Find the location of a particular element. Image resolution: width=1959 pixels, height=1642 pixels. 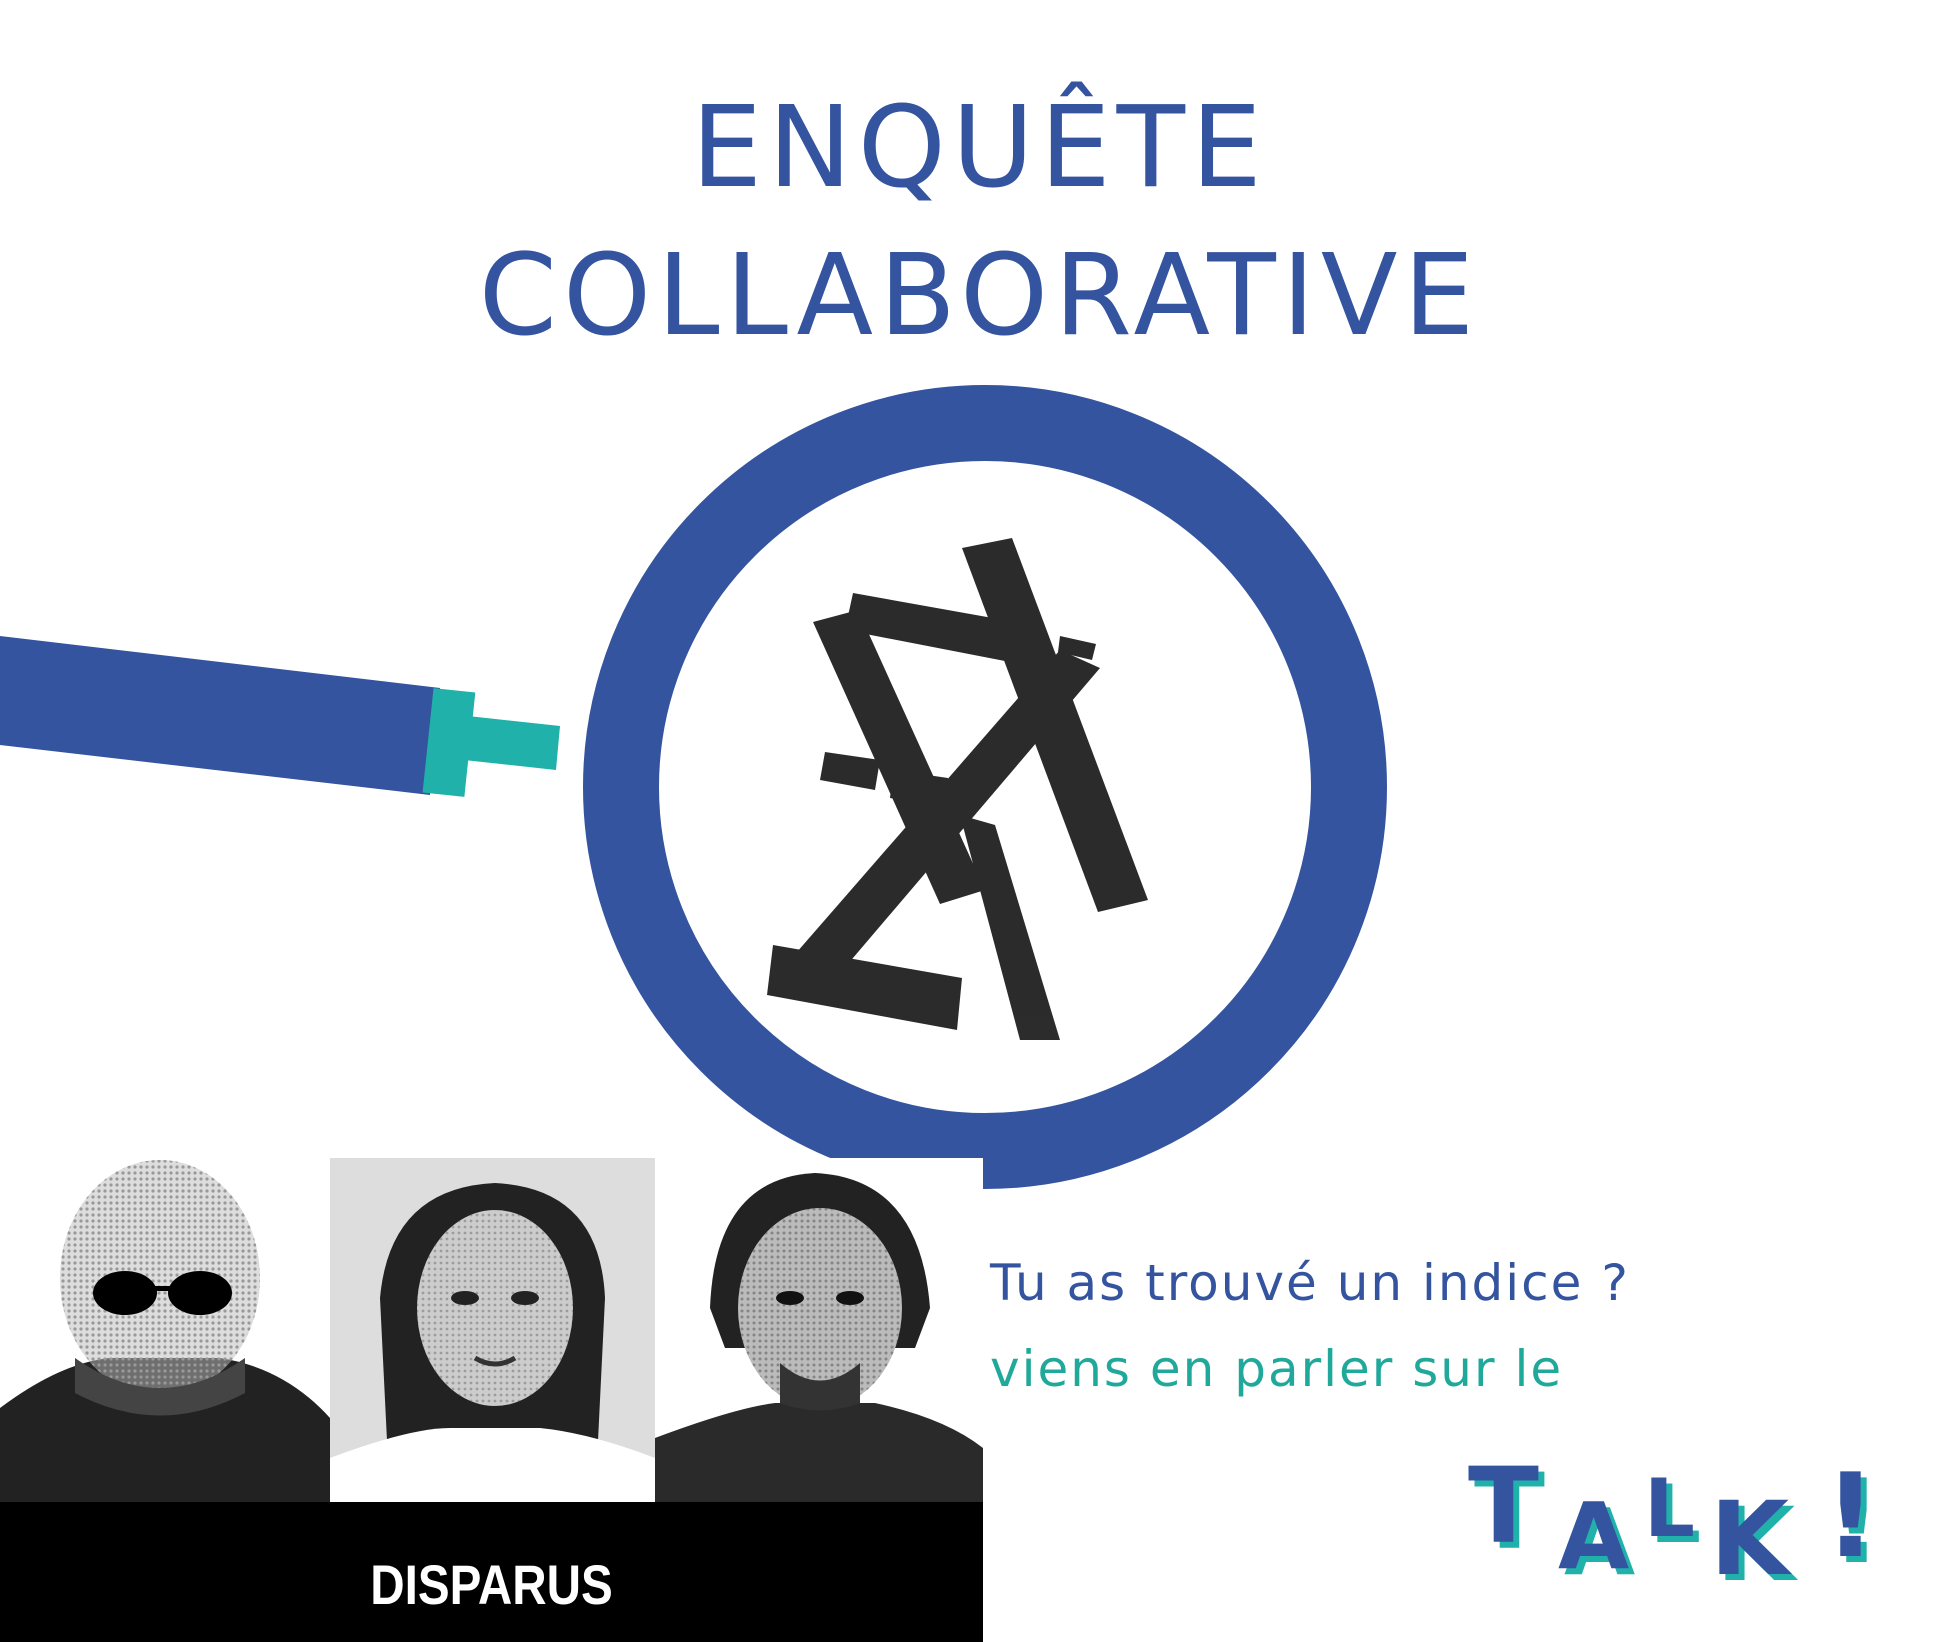

photo-man-beard is located at coordinates (819, 1330).